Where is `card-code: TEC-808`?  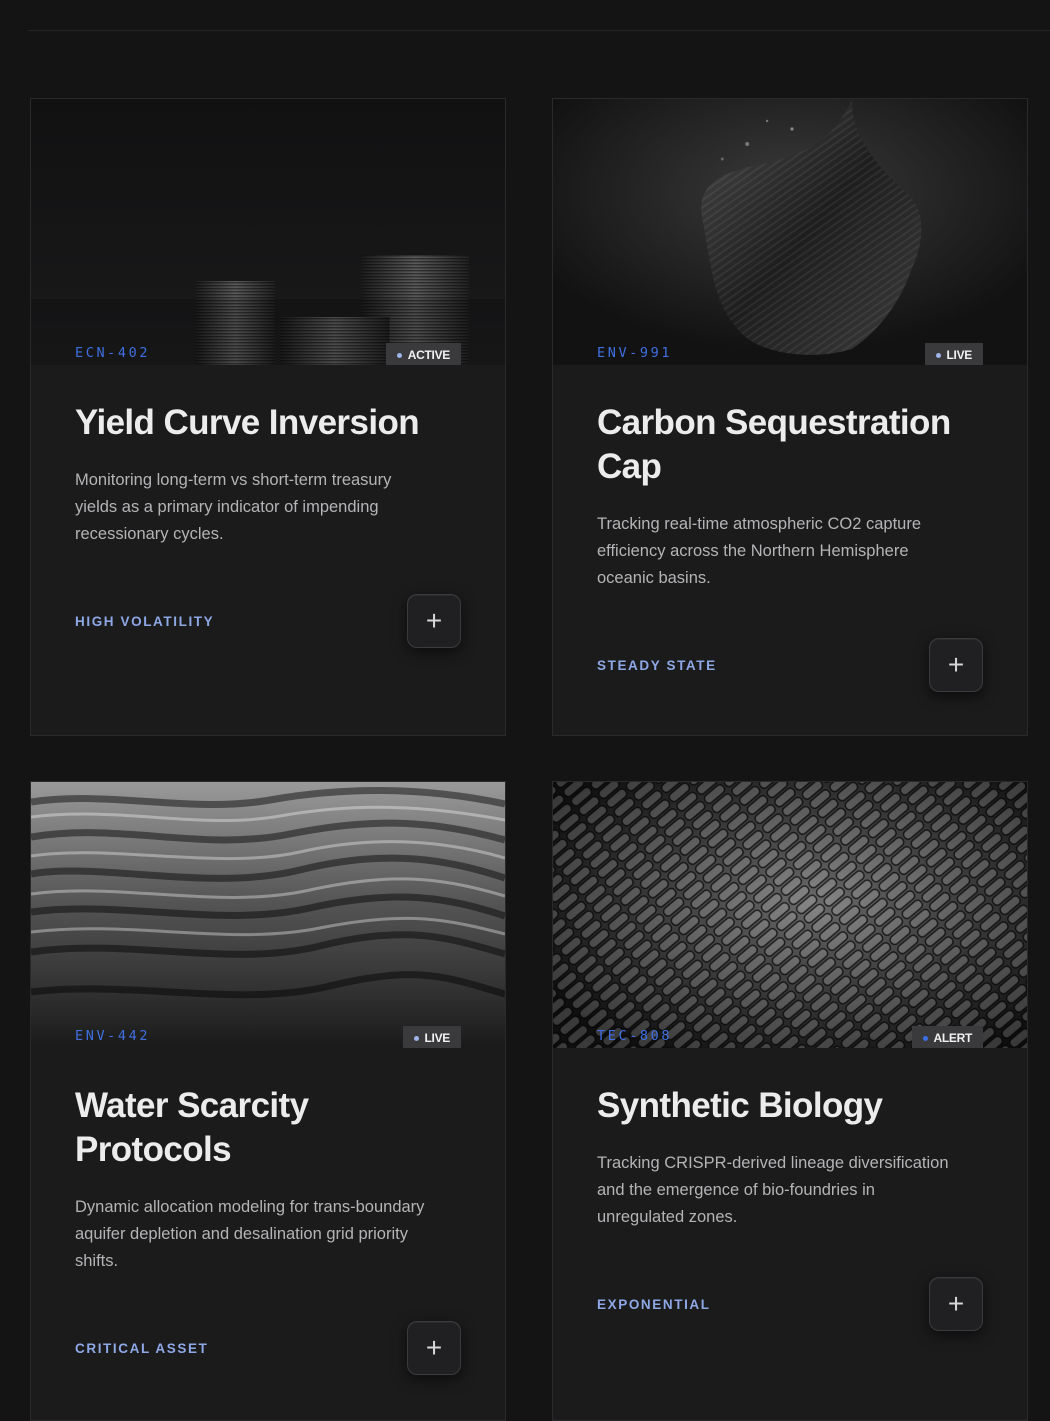 card-code: TEC-808 is located at coordinates (635, 1036).